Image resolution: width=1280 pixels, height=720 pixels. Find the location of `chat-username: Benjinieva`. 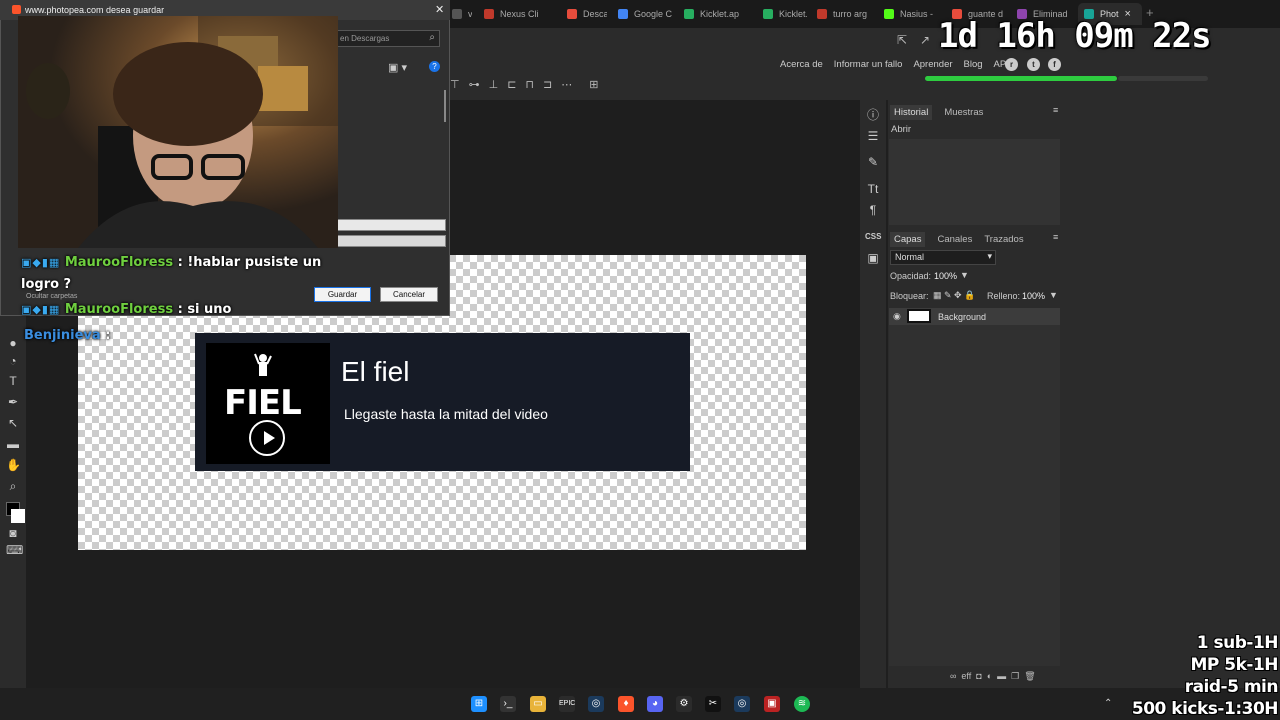

chat-username: Benjinieva is located at coordinates (62, 335).